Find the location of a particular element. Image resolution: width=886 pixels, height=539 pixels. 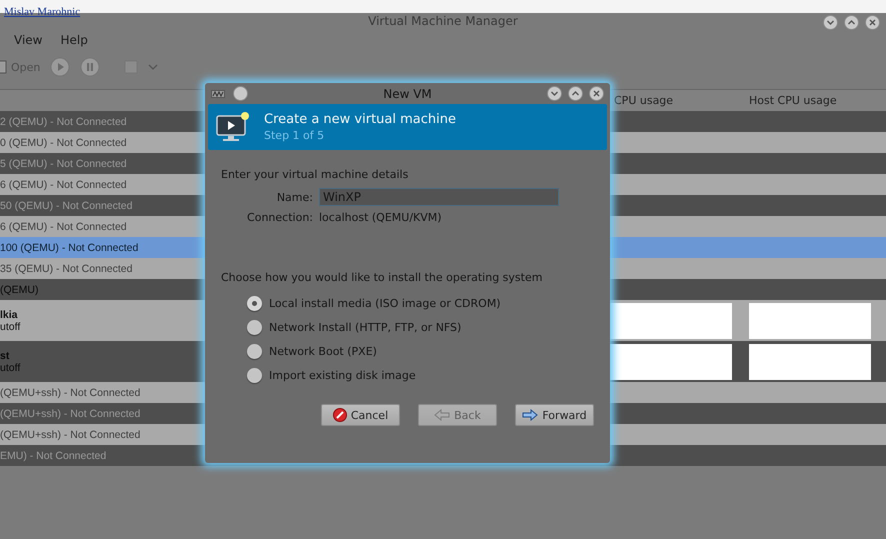

connection-name: 5 (QEMU) - Not Connected is located at coordinates (63, 164).